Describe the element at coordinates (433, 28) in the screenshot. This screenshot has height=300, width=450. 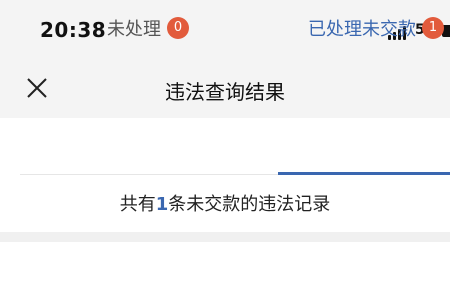
I see `tab-processed-badge: 1` at that location.